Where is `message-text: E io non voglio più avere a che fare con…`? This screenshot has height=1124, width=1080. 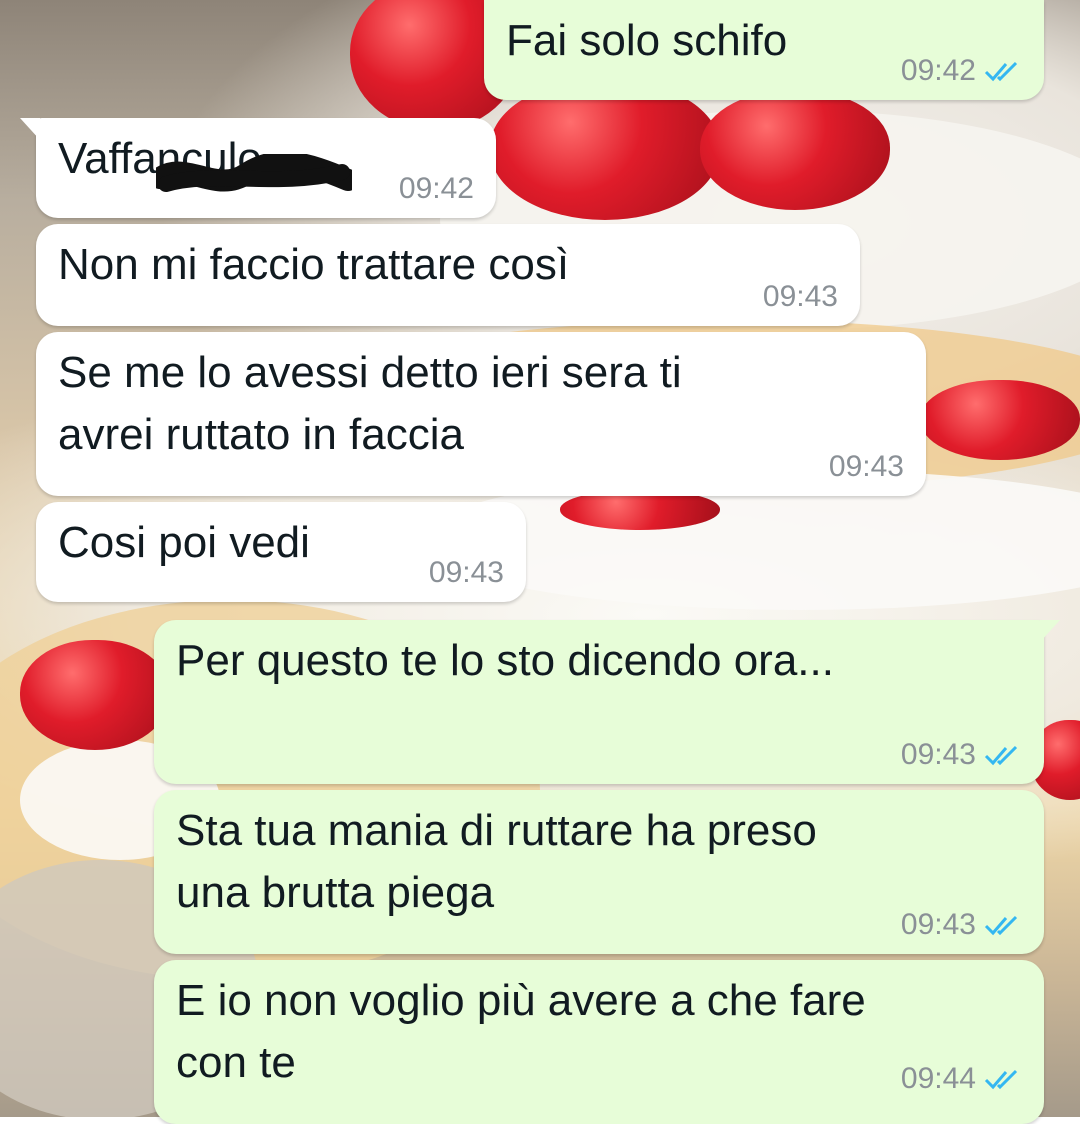 message-text: E io non voglio più avere a che fare con… is located at coordinates (521, 1031).